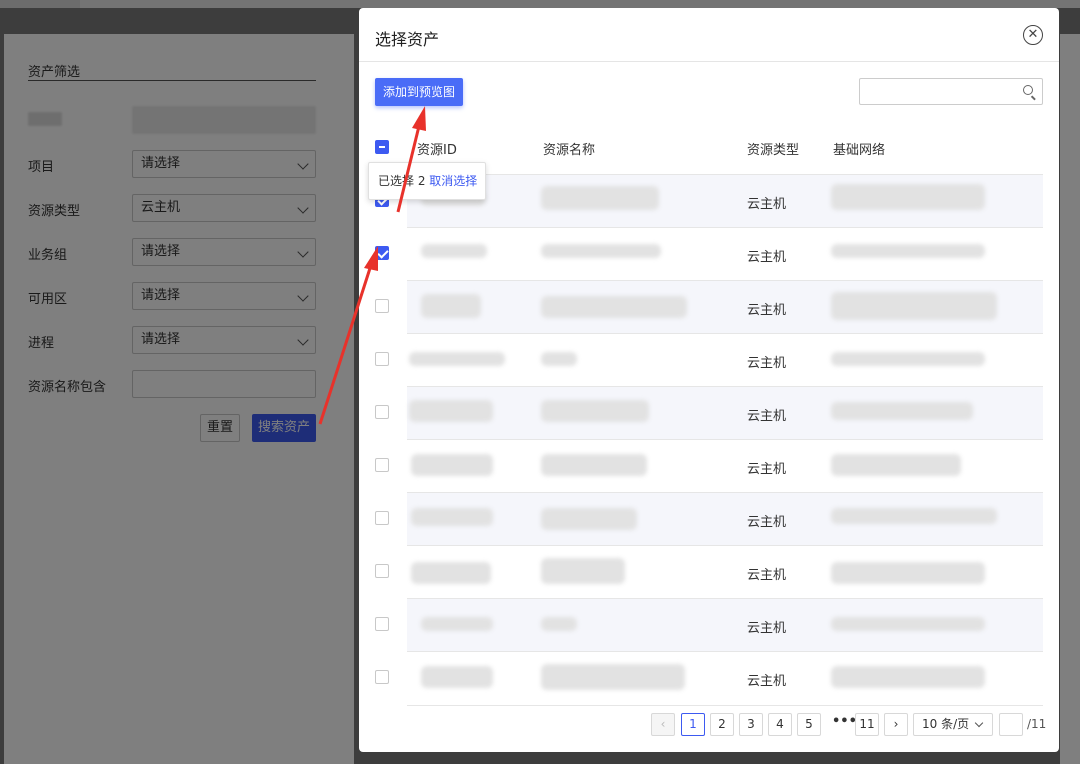 The width and height of the screenshot is (1080, 764). I want to click on col-base-network: 基础网络, so click(859, 150).